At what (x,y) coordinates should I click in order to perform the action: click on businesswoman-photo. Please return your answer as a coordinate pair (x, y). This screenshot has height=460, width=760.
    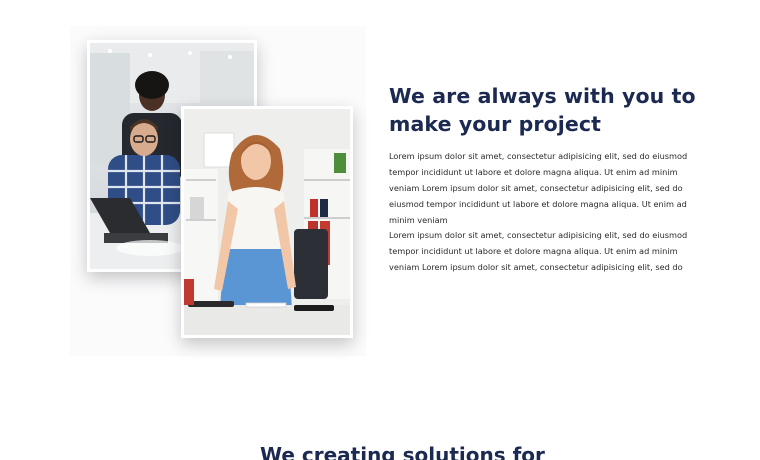
    Looking at the image, I should click on (267, 222).